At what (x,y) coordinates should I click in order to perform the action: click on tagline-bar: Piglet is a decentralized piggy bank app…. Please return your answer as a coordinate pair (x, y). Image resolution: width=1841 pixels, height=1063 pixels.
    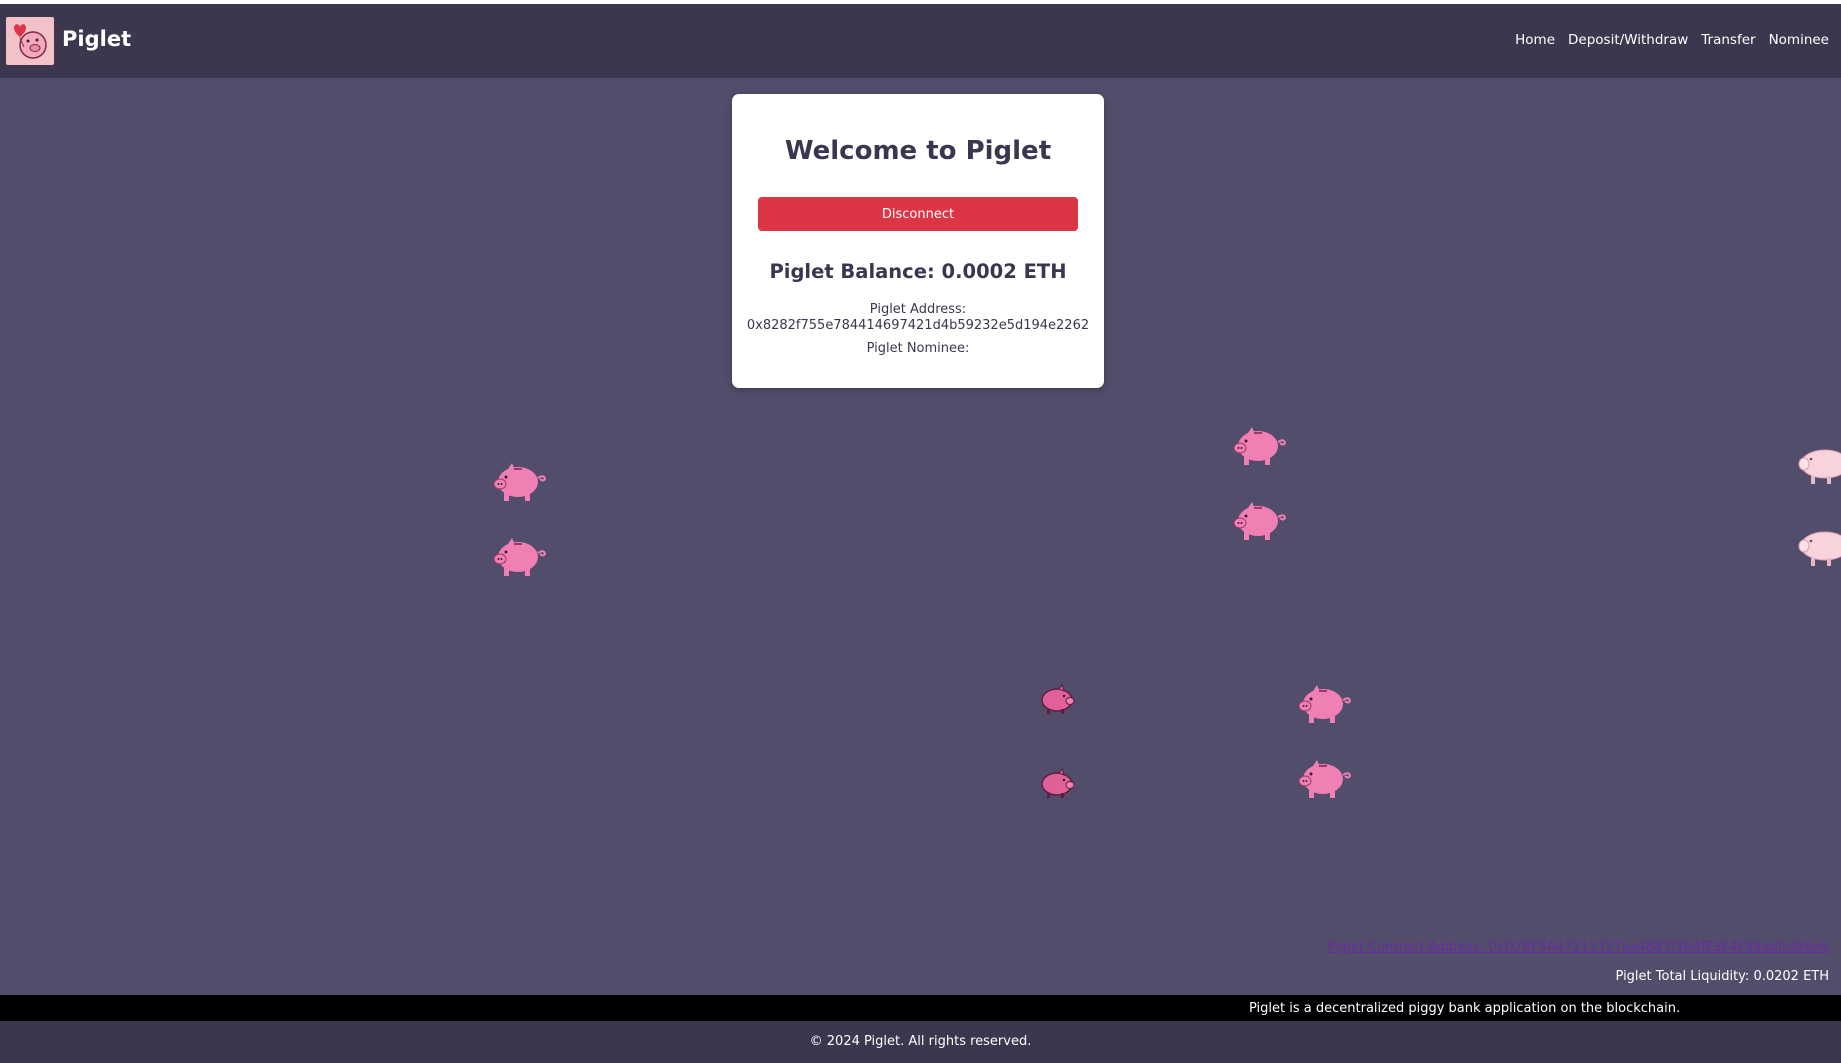
    Looking at the image, I should click on (920, 1008).